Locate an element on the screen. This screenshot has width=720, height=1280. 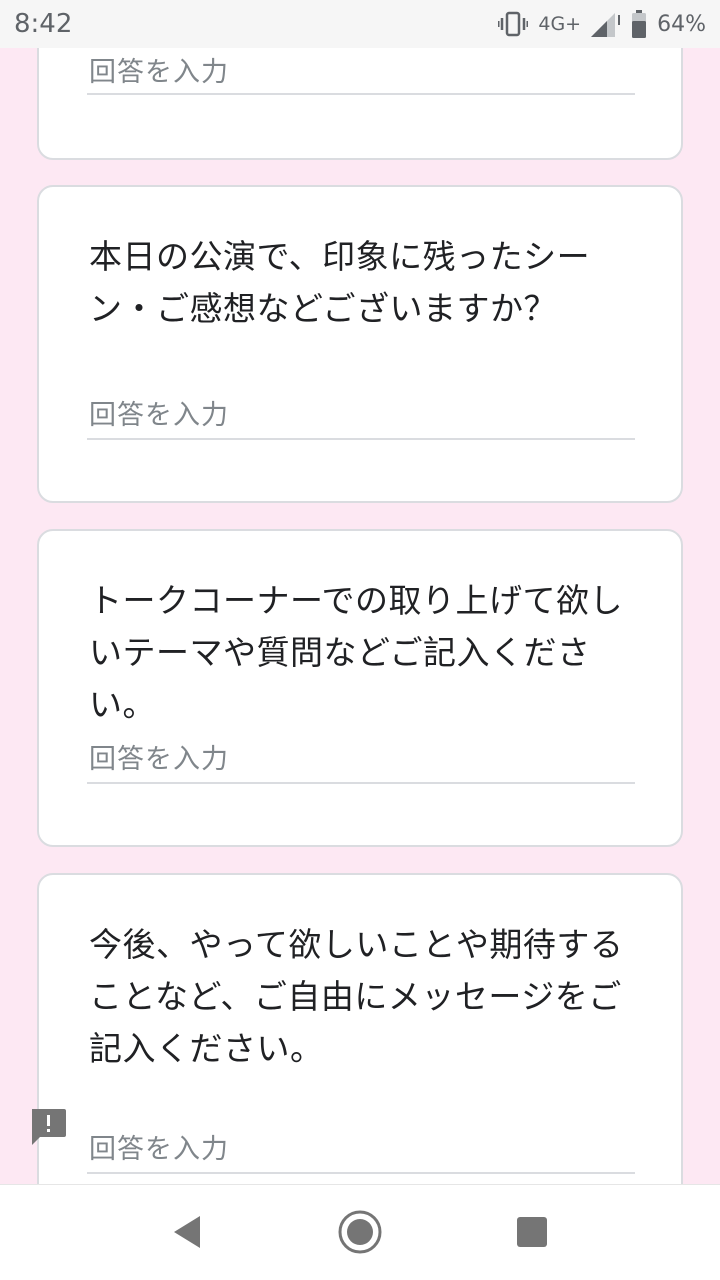
status-icons: 4G+ 64% is located at coordinates (602, 24).